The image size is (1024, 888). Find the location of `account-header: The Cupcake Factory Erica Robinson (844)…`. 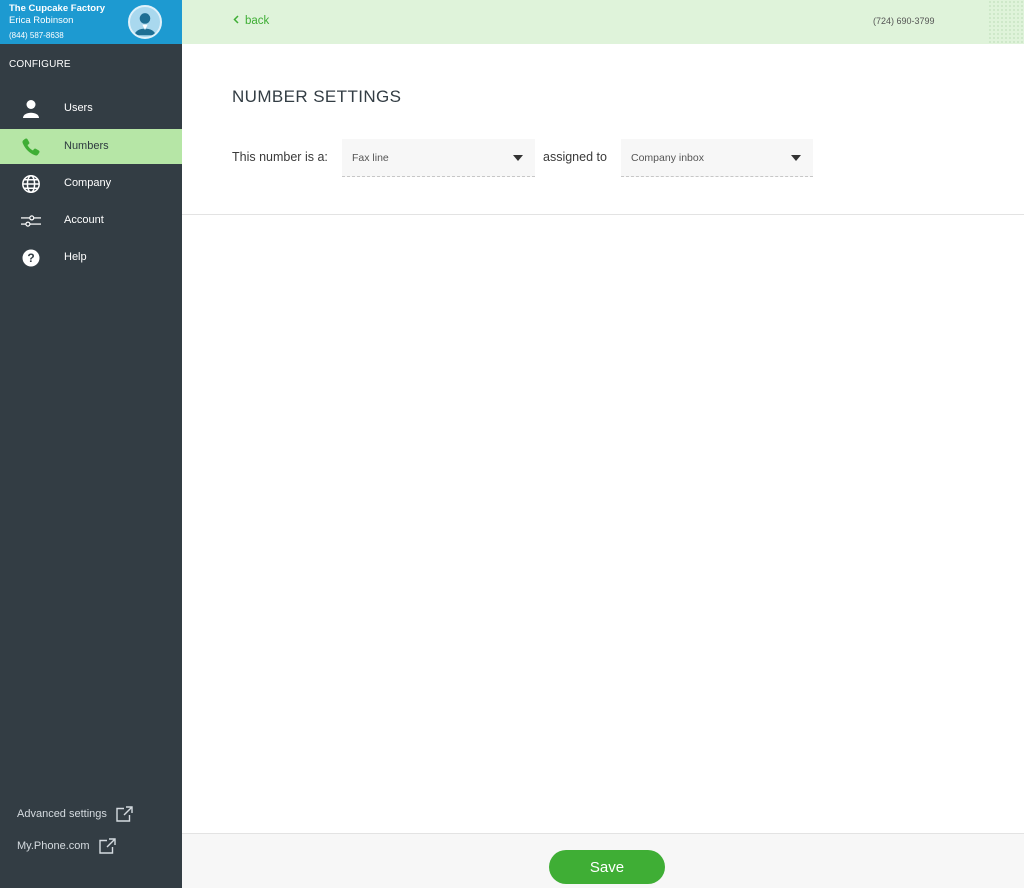

account-header: The Cupcake Factory Erica Robinson (844)… is located at coordinates (91, 22).